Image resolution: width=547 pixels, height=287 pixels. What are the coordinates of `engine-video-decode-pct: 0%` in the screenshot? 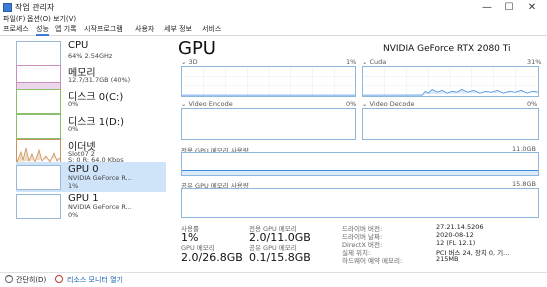 It's located at (532, 104).